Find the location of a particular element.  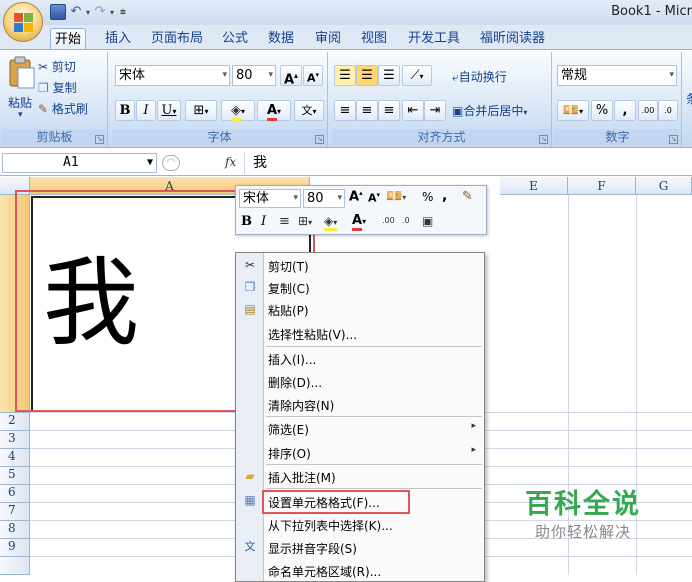

wrap-text-button: ⤶自动换行 is located at coordinates (479, 76).